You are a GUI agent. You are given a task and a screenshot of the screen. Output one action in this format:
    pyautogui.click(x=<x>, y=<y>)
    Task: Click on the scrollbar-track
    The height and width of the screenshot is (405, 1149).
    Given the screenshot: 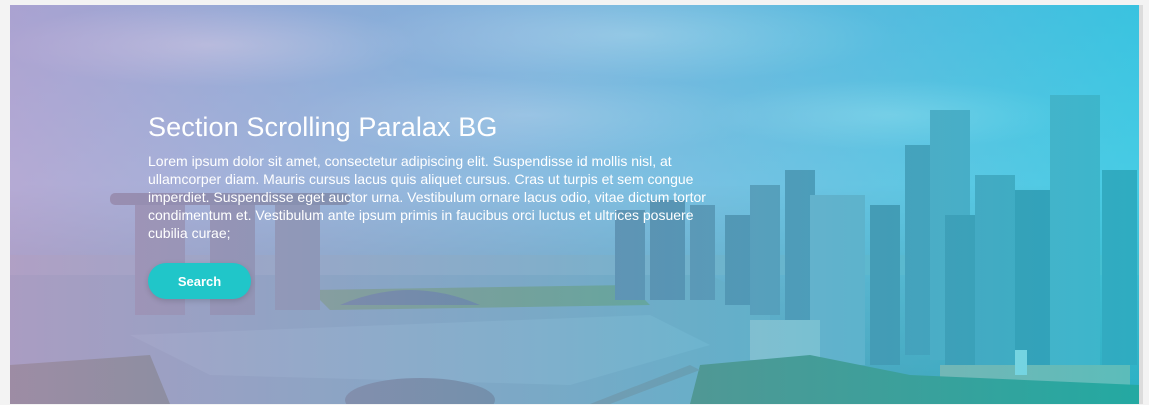 What is the action you would take?
    pyautogui.click(x=1141, y=204)
    